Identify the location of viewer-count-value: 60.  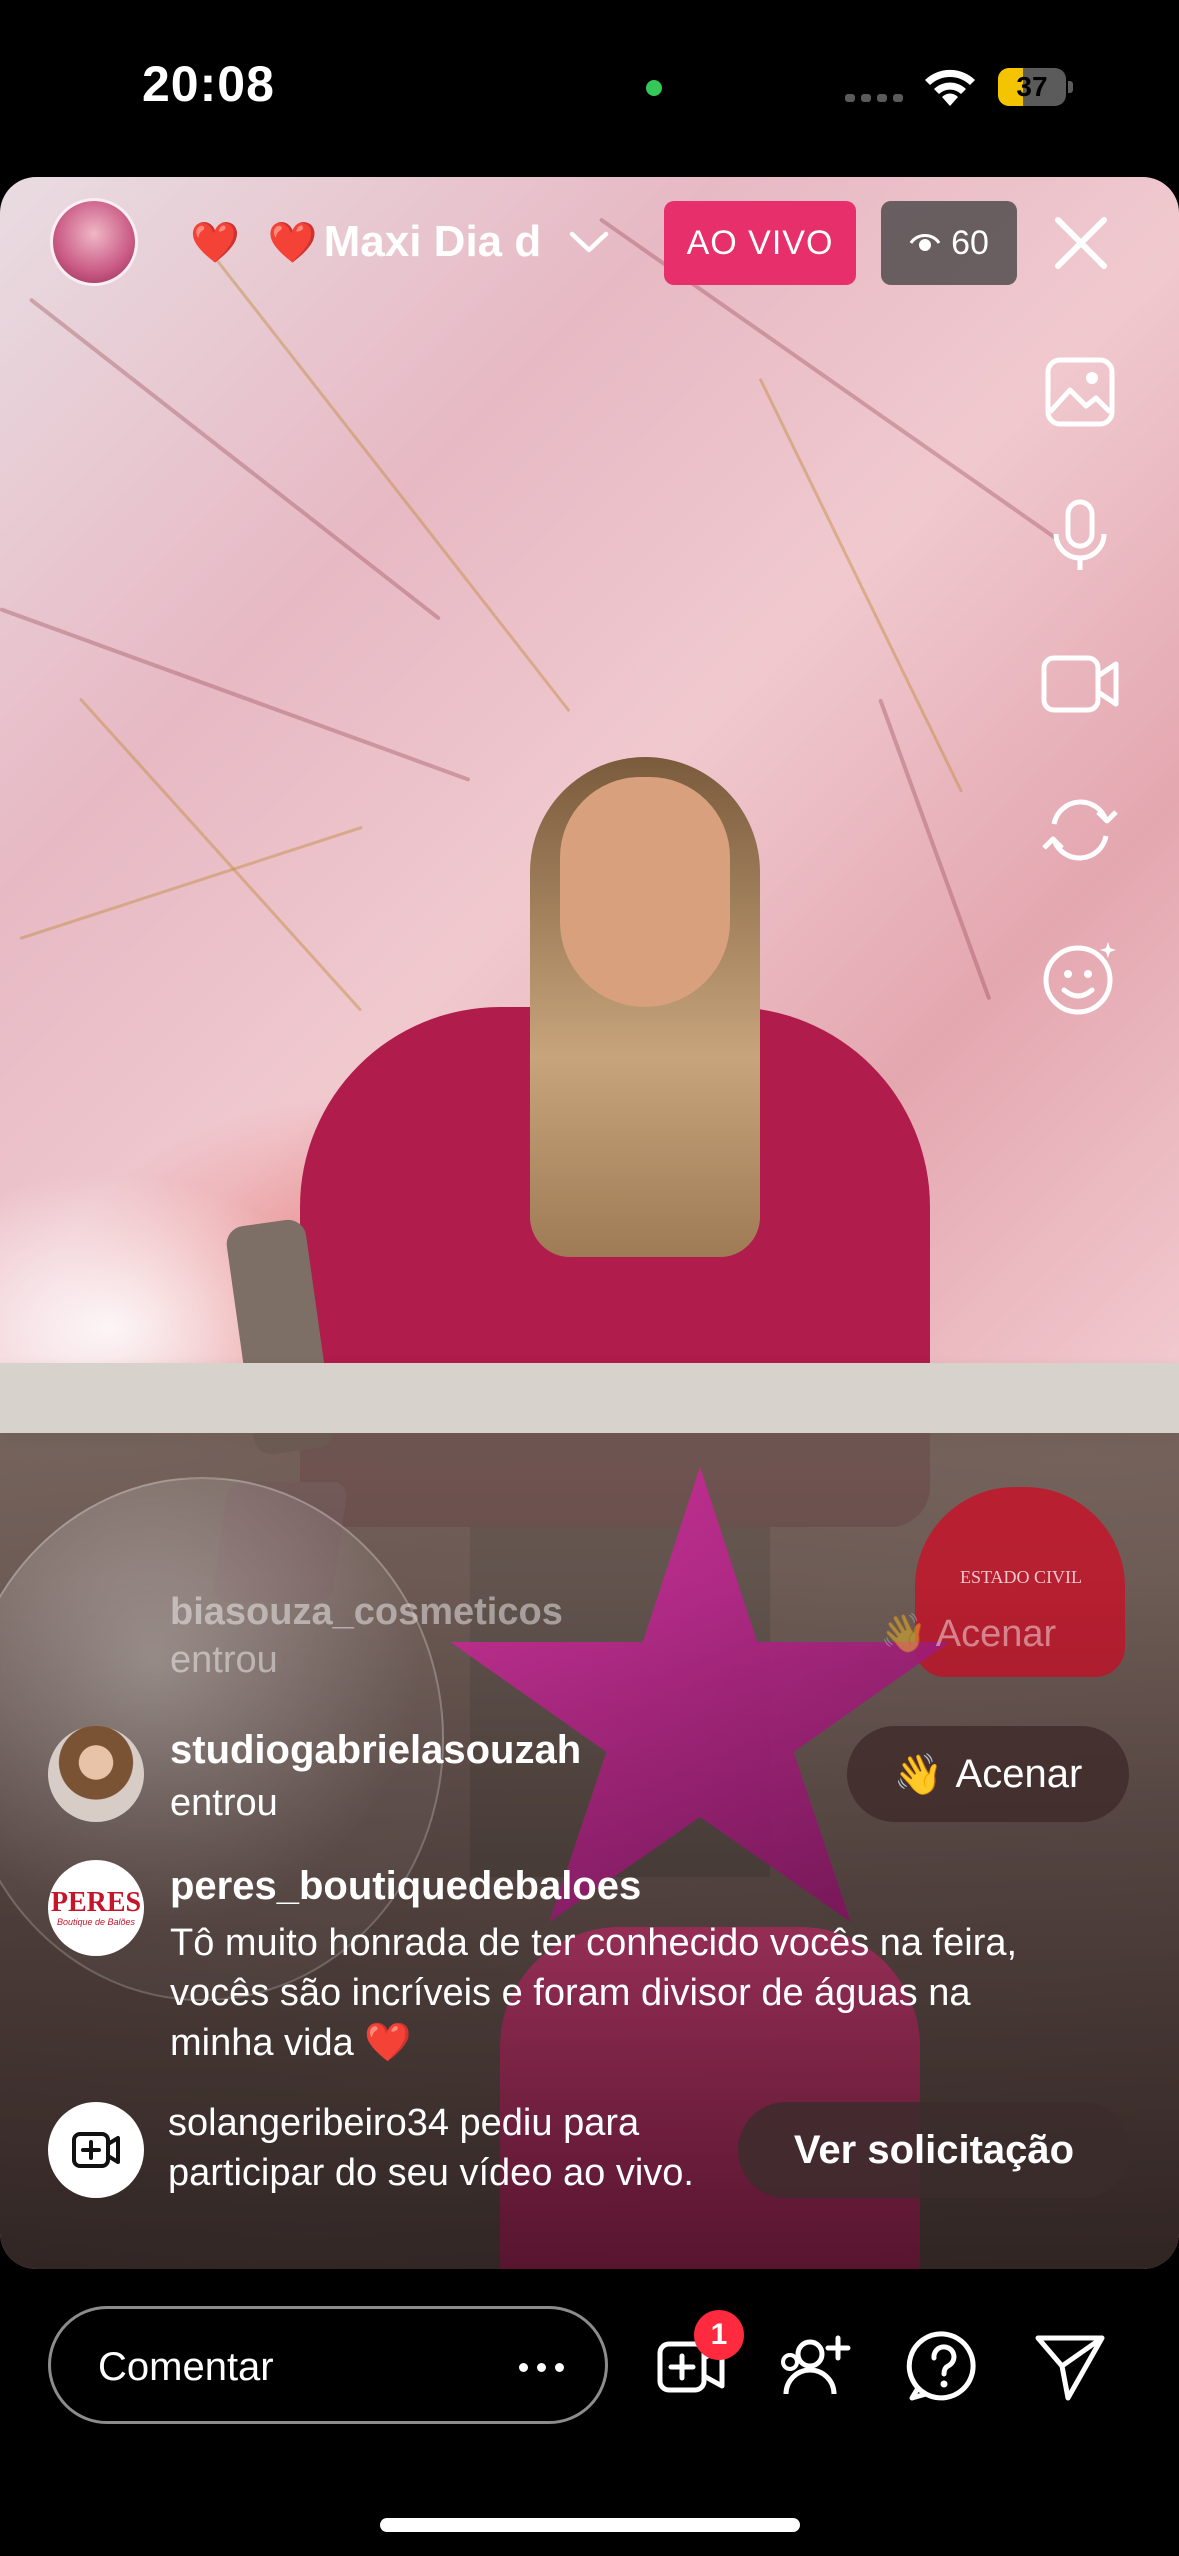
(970, 242).